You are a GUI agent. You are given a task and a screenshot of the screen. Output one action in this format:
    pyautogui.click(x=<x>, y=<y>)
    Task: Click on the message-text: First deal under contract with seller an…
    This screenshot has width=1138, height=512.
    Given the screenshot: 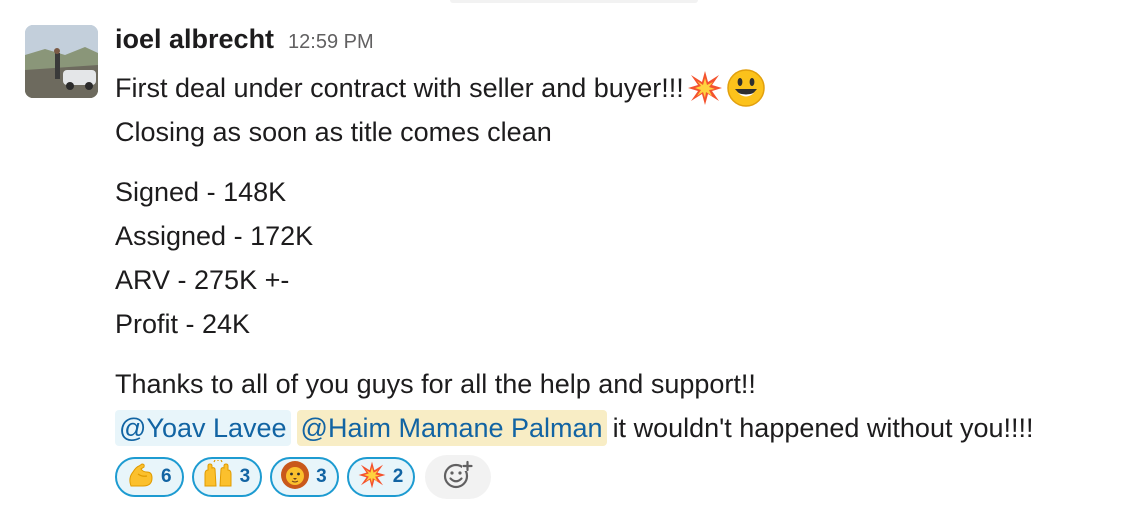 What is the action you would take?
    pyautogui.click(x=399, y=88)
    